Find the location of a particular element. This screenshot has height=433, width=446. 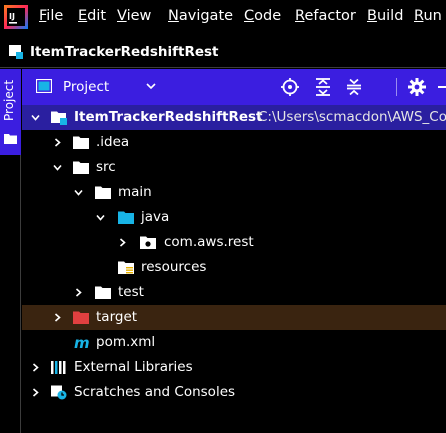

tree-row-java: java is located at coordinates (234, 217).